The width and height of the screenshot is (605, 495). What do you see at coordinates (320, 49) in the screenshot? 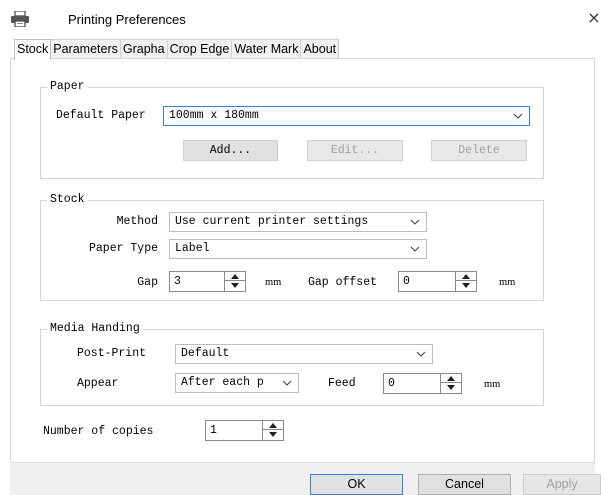
I see `tab-about: About` at bounding box center [320, 49].